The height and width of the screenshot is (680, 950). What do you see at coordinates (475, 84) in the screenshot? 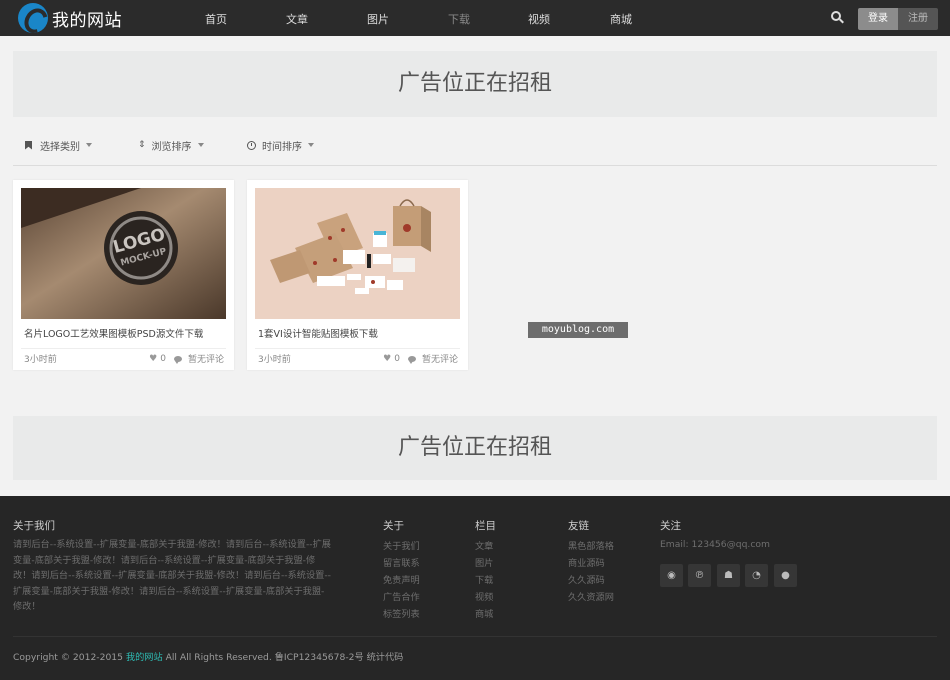
I see `ad-banner-top: 广告位正在招租` at bounding box center [475, 84].